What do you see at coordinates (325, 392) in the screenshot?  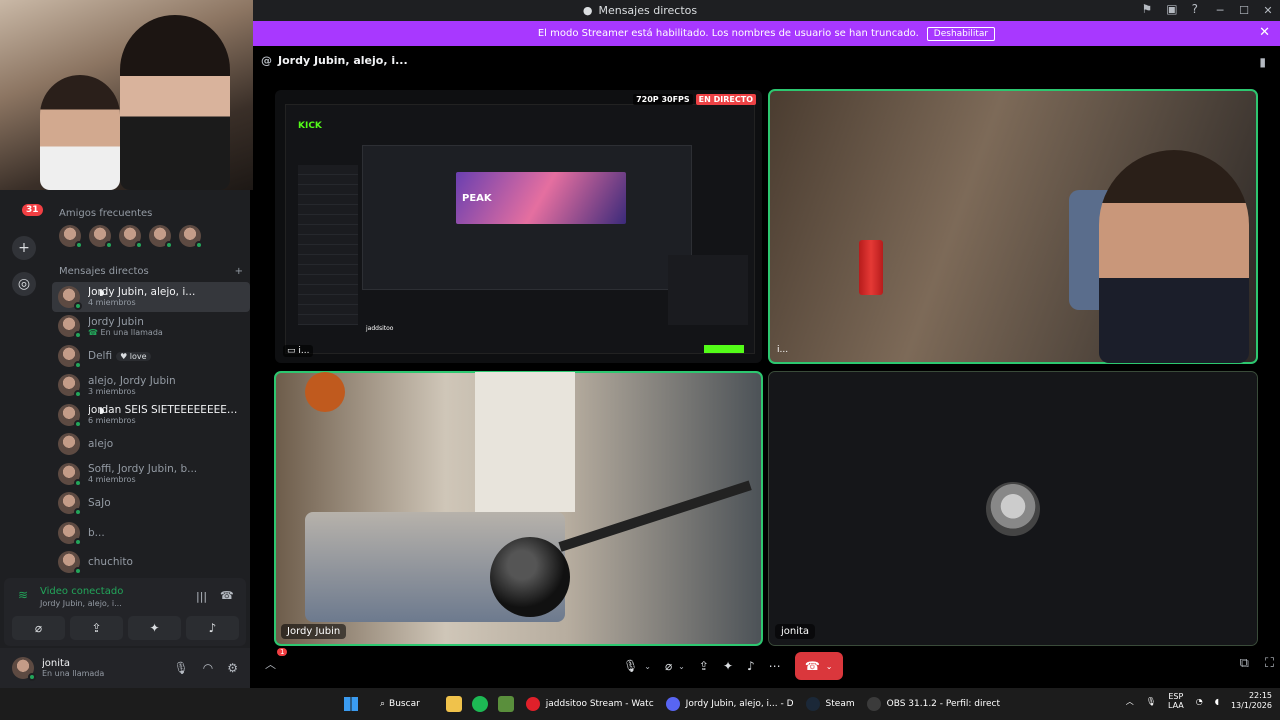 I see `guitar-object` at bounding box center [325, 392].